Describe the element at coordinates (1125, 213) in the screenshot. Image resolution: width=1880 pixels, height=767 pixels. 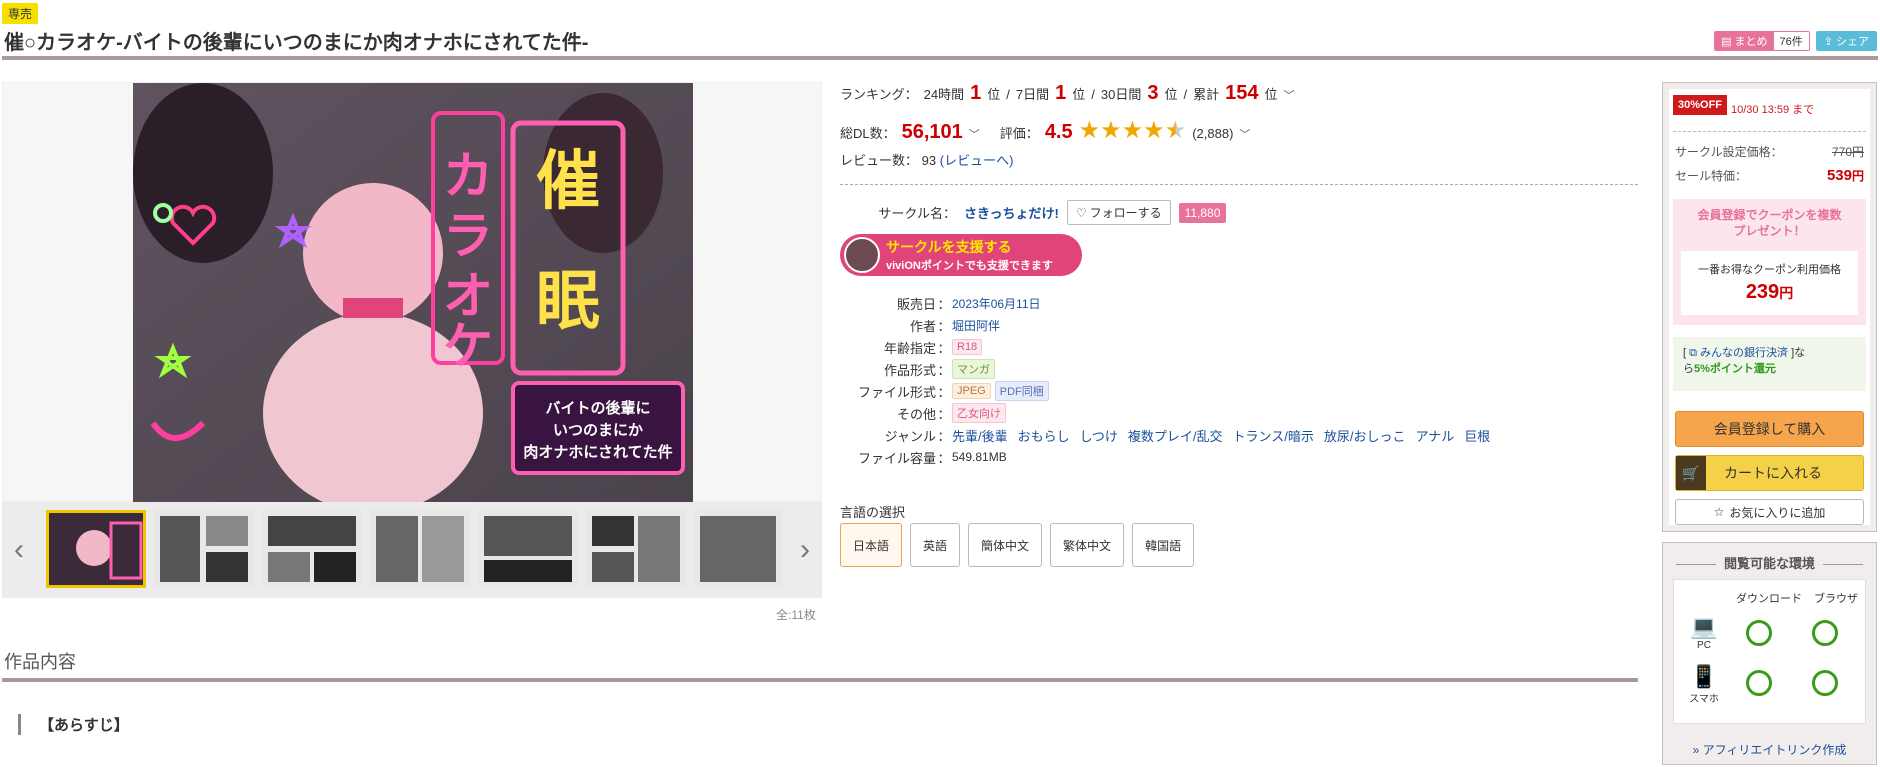
I see `follow-label: フォローする` at that location.